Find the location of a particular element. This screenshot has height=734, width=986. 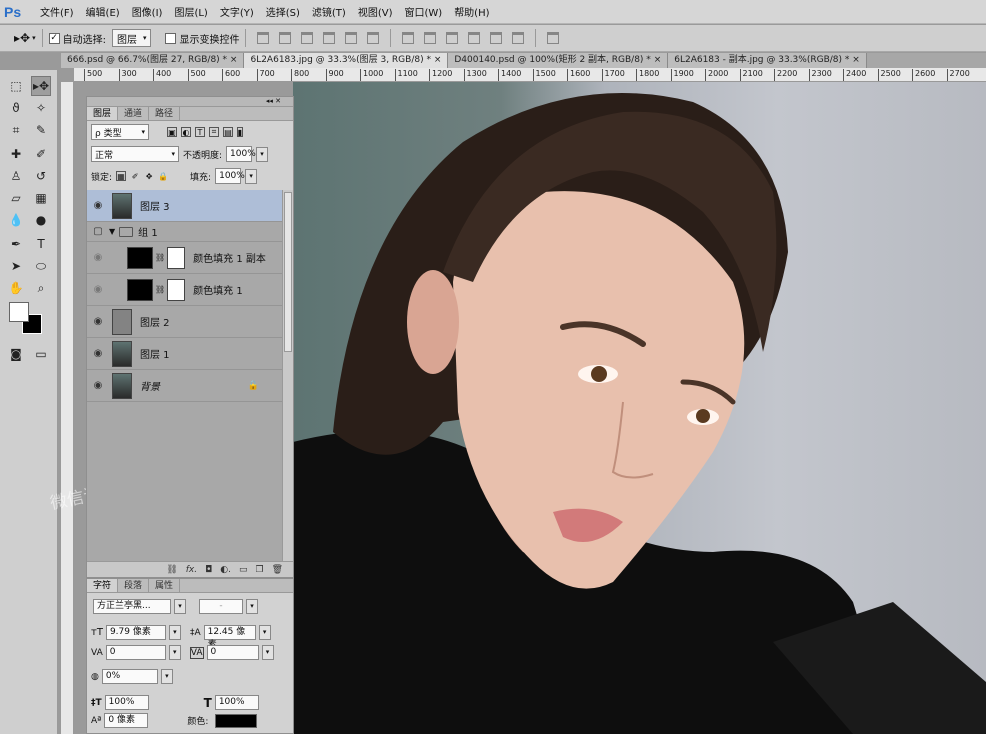

foreground-color-swatch is located at coordinates (19, 312).